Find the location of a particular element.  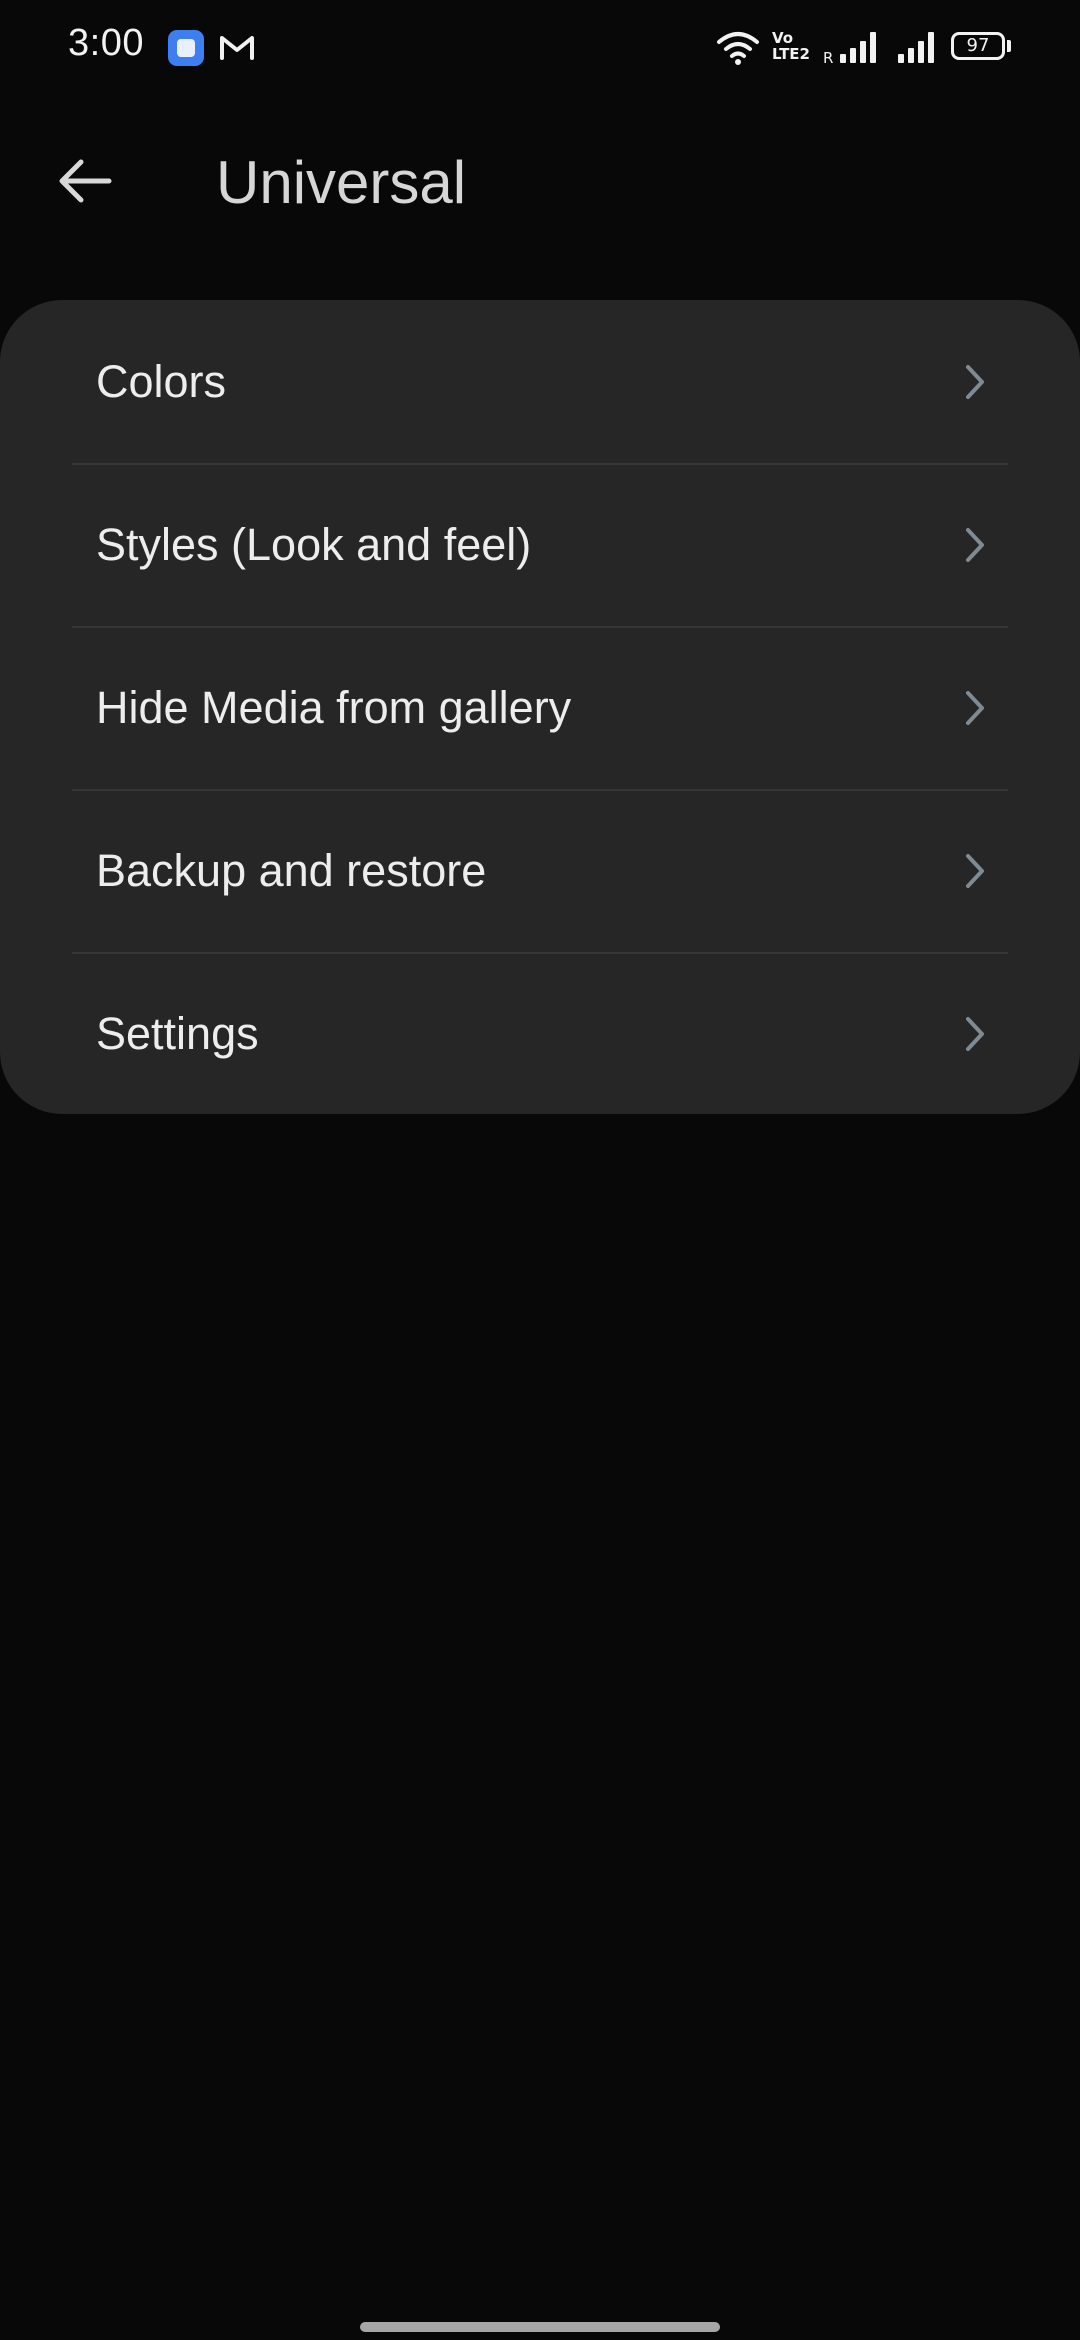

volte-icon: Vo LTE2 is located at coordinates (792, 46).